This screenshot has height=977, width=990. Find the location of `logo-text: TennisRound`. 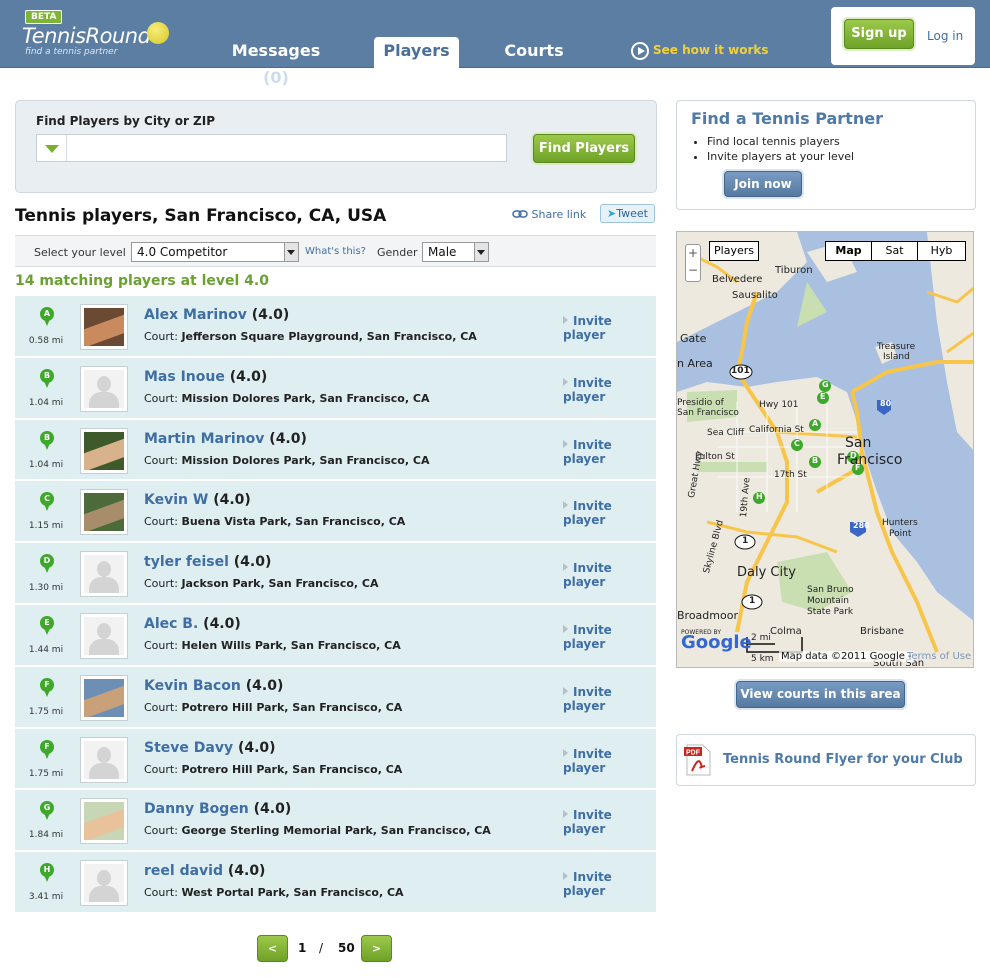

logo-text: TennisRound is located at coordinates (86, 36).